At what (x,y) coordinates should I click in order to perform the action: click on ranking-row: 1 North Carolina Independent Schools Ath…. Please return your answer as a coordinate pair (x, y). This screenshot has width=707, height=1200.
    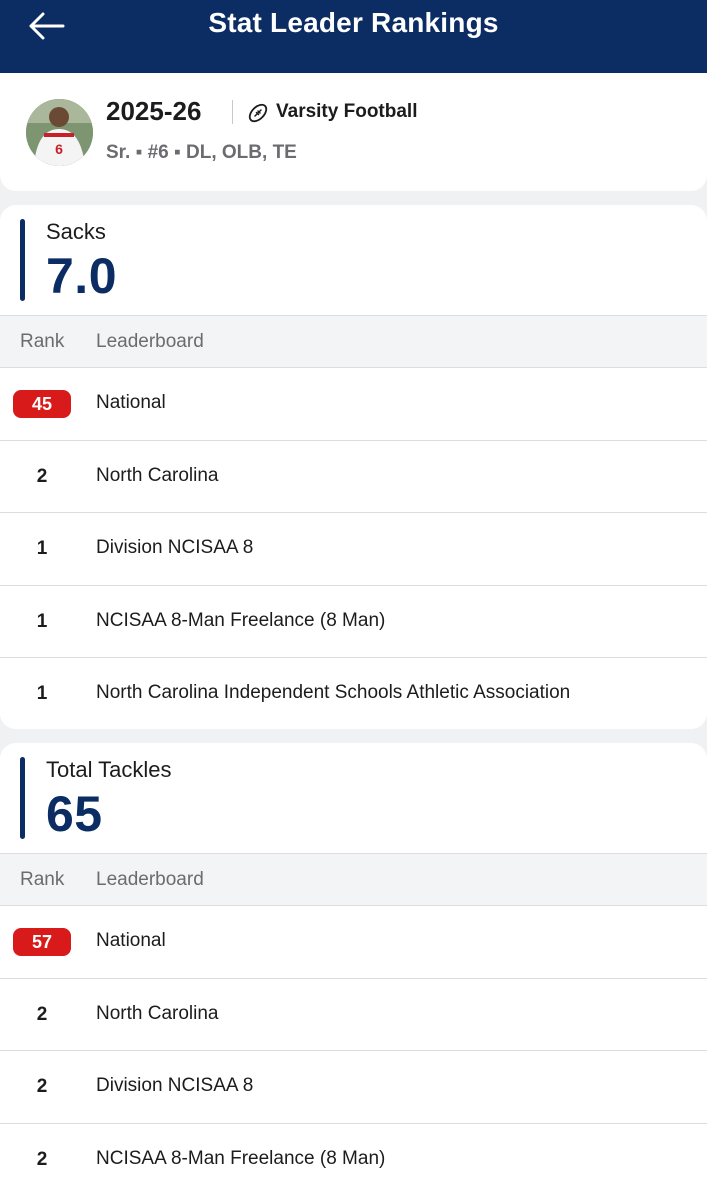
    Looking at the image, I should click on (353, 693).